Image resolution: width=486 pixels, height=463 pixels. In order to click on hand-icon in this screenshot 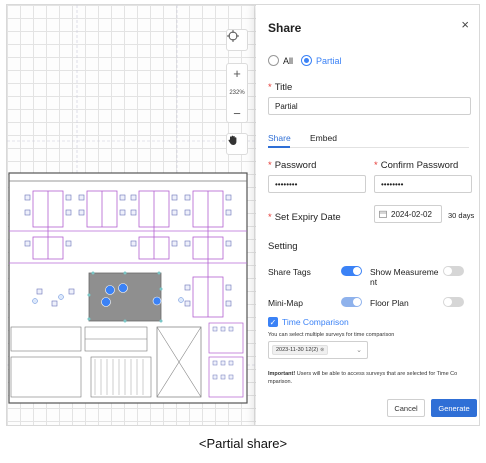, I will do `click(232, 140)`.